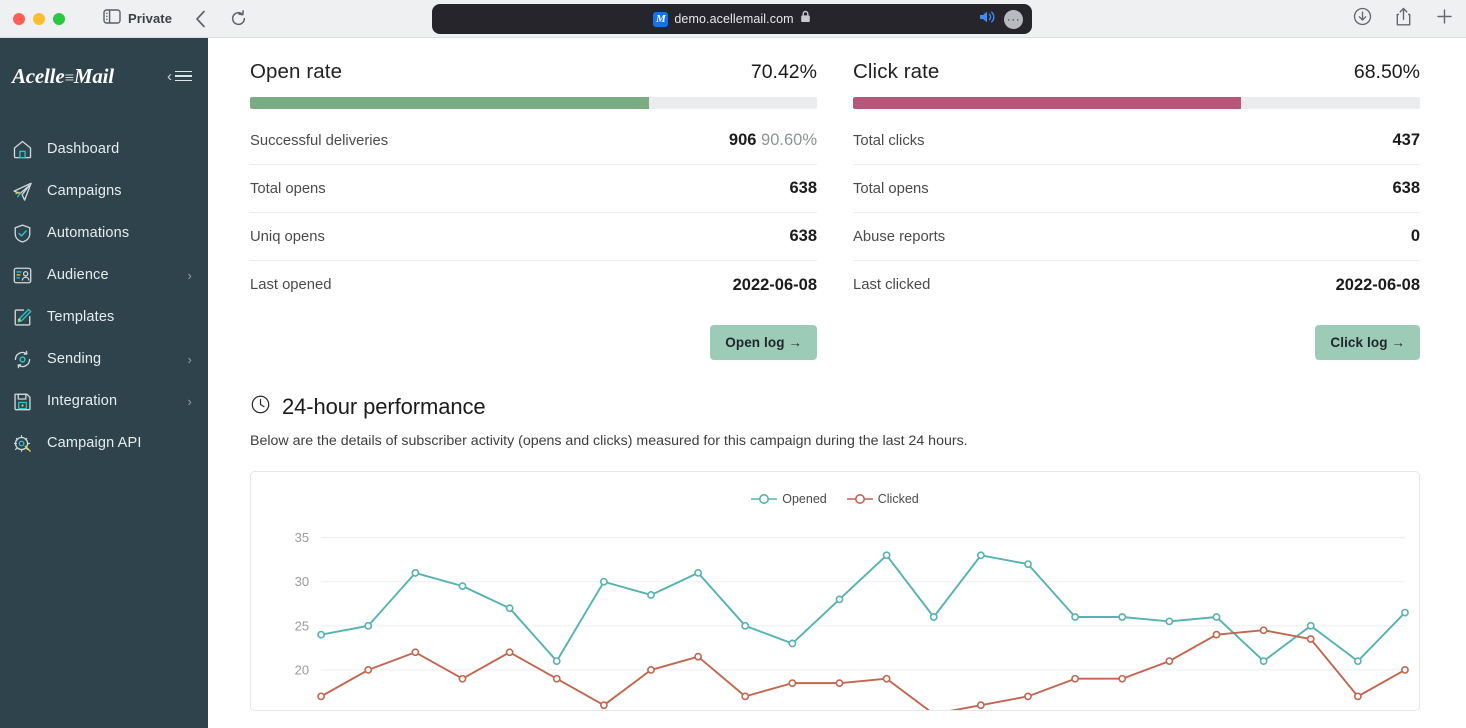 The width and height of the screenshot is (1466, 728). I want to click on reload-button, so click(238, 19).